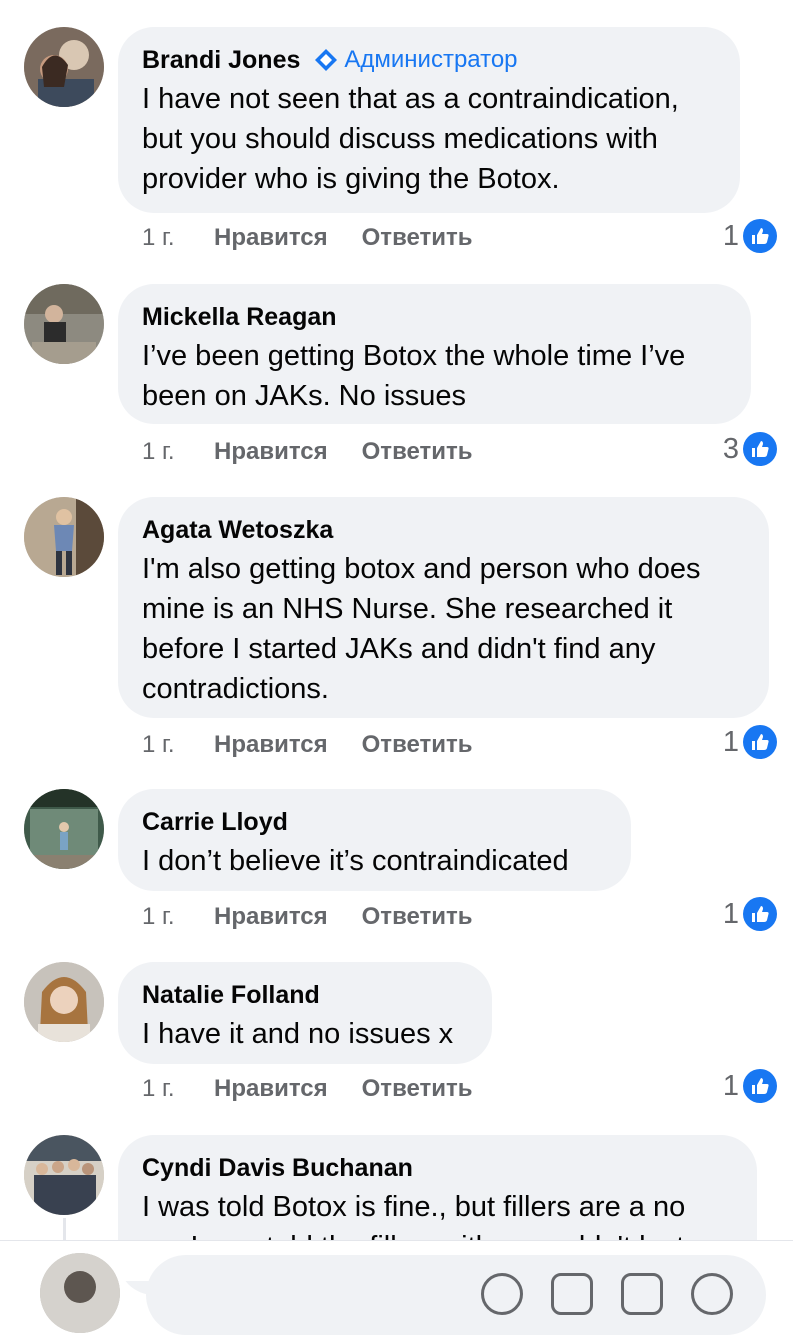  I want to click on admin-badge-label: Администратор, so click(431, 59).